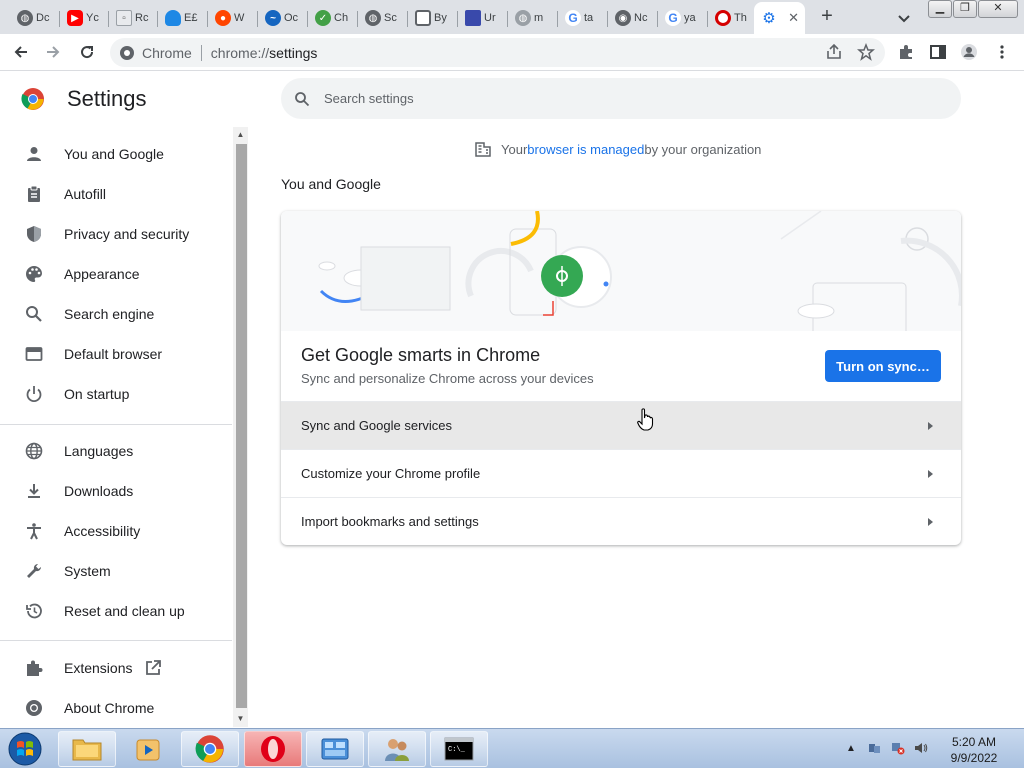 The height and width of the screenshot is (768, 1024). Describe the element at coordinates (723, 18) in the screenshot. I see `opera-icon` at that location.